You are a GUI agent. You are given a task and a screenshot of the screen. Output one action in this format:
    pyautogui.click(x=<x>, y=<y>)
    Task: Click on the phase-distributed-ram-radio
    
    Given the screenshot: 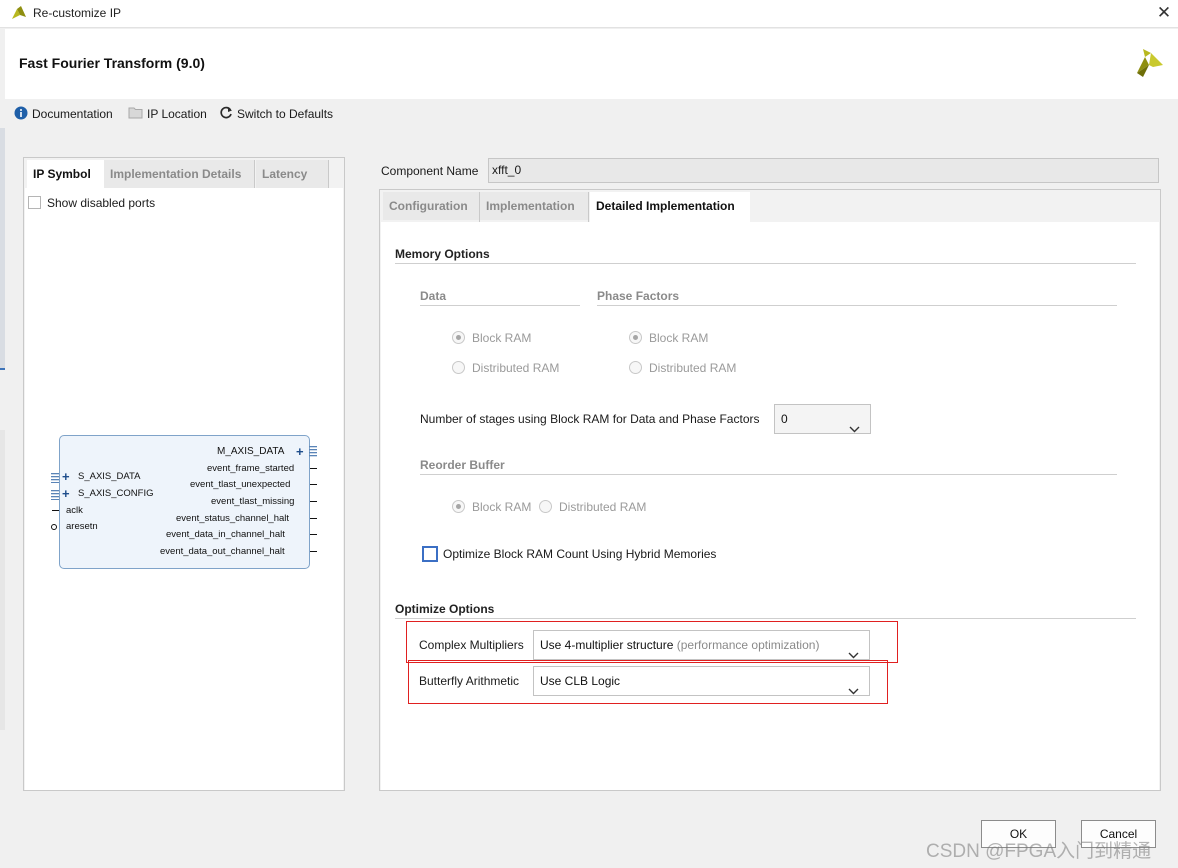 What is the action you would take?
    pyautogui.click(x=635, y=367)
    